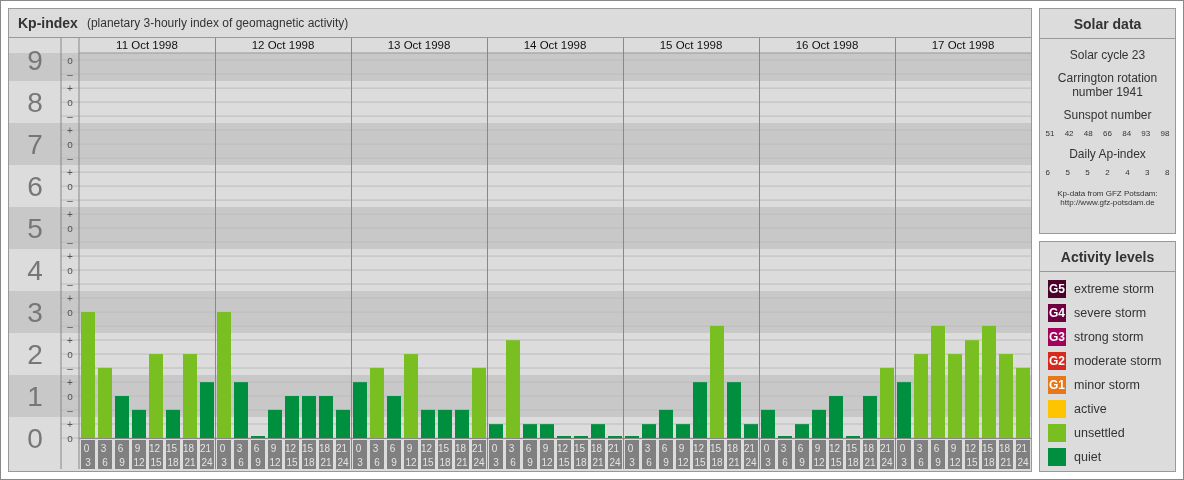  Describe the element at coordinates (666, 454) in the screenshot. I see `hour-label: 6 9` at that location.